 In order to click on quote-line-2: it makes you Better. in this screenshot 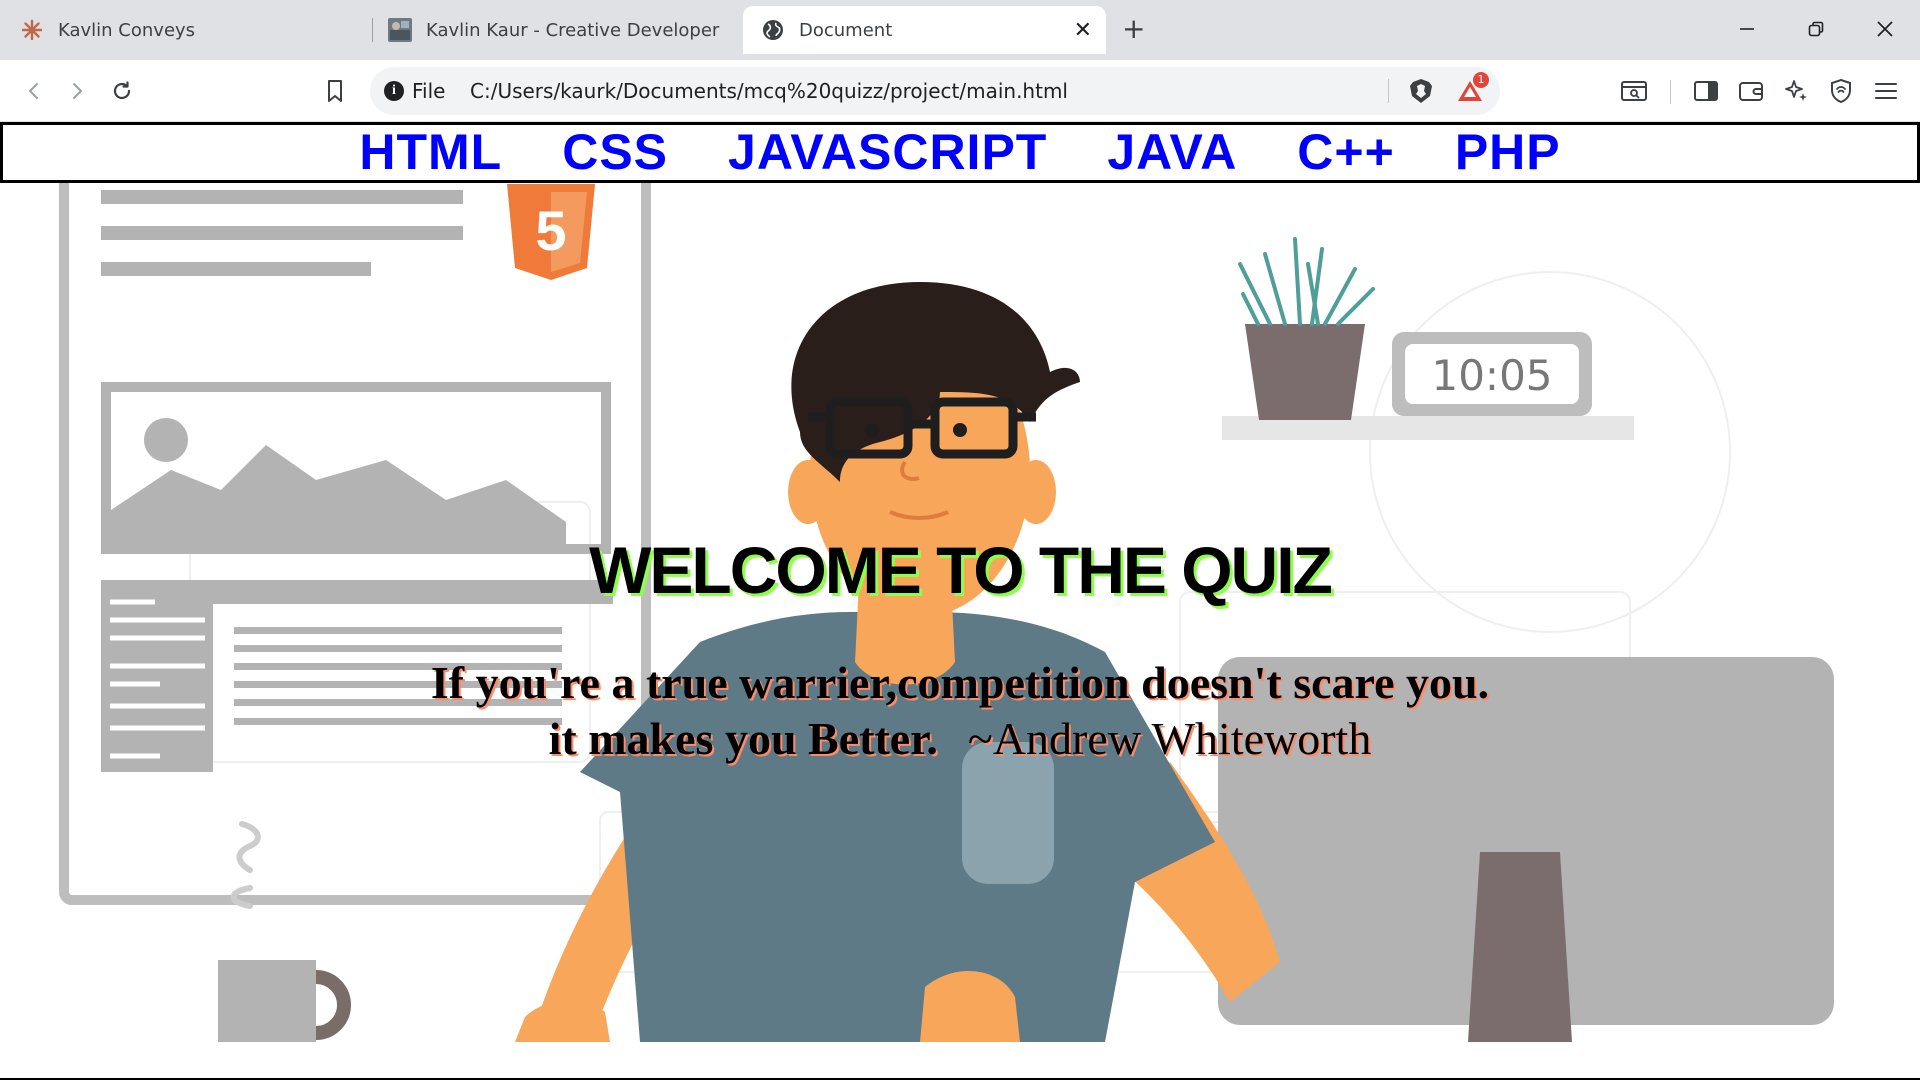, I will do `click(743, 738)`.